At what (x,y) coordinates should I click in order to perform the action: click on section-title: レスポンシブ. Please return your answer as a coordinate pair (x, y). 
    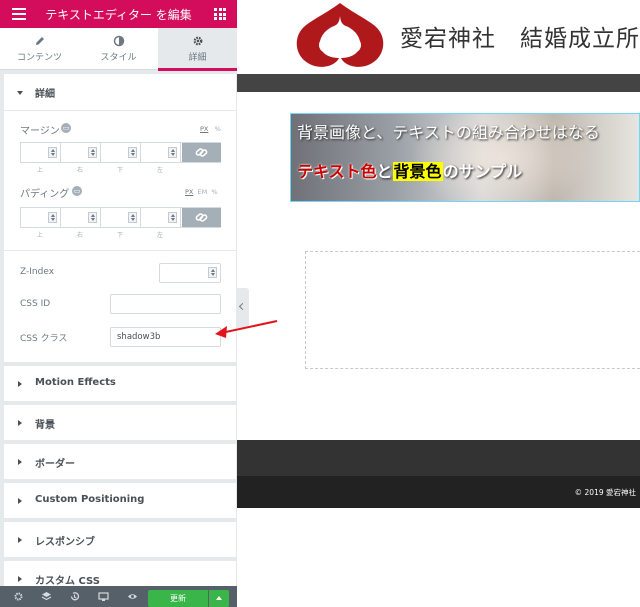
    Looking at the image, I should click on (65, 542).